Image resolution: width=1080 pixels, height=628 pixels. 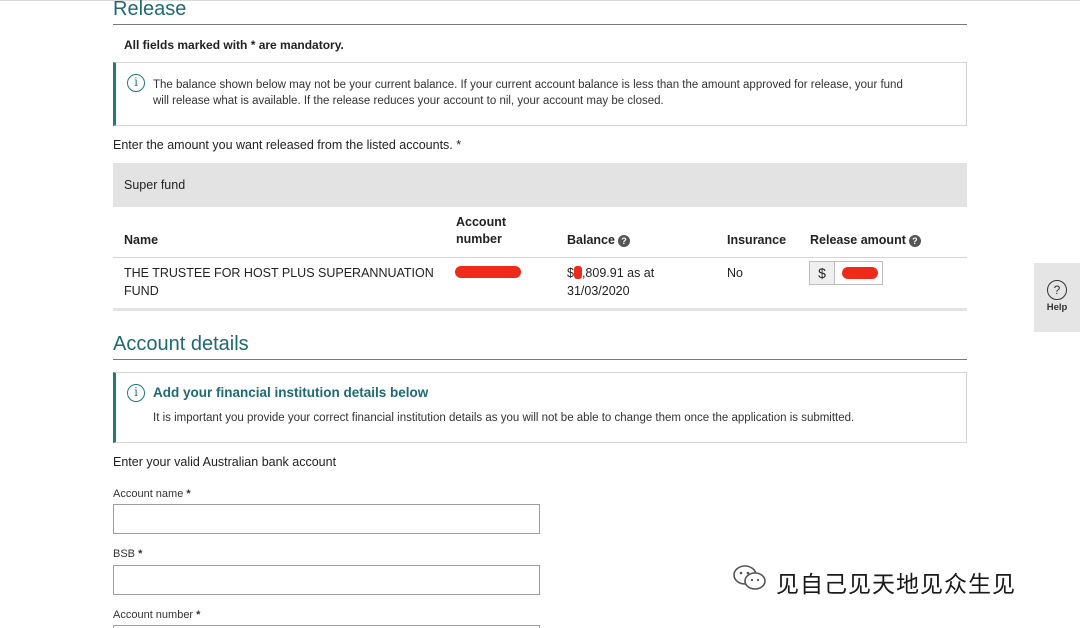 What do you see at coordinates (234, 45) in the screenshot?
I see `mandatory-note: All fields marked with * are mandatory.` at bounding box center [234, 45].